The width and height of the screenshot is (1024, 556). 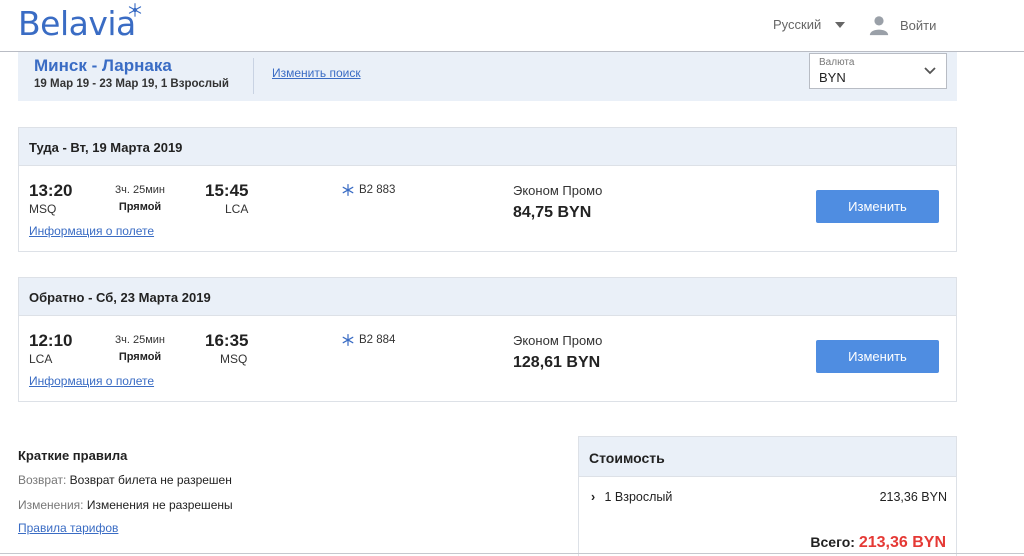 I want to click on outbound-title: Туда - Вт, 19 Марта 2019, so click(x=487, y=147).